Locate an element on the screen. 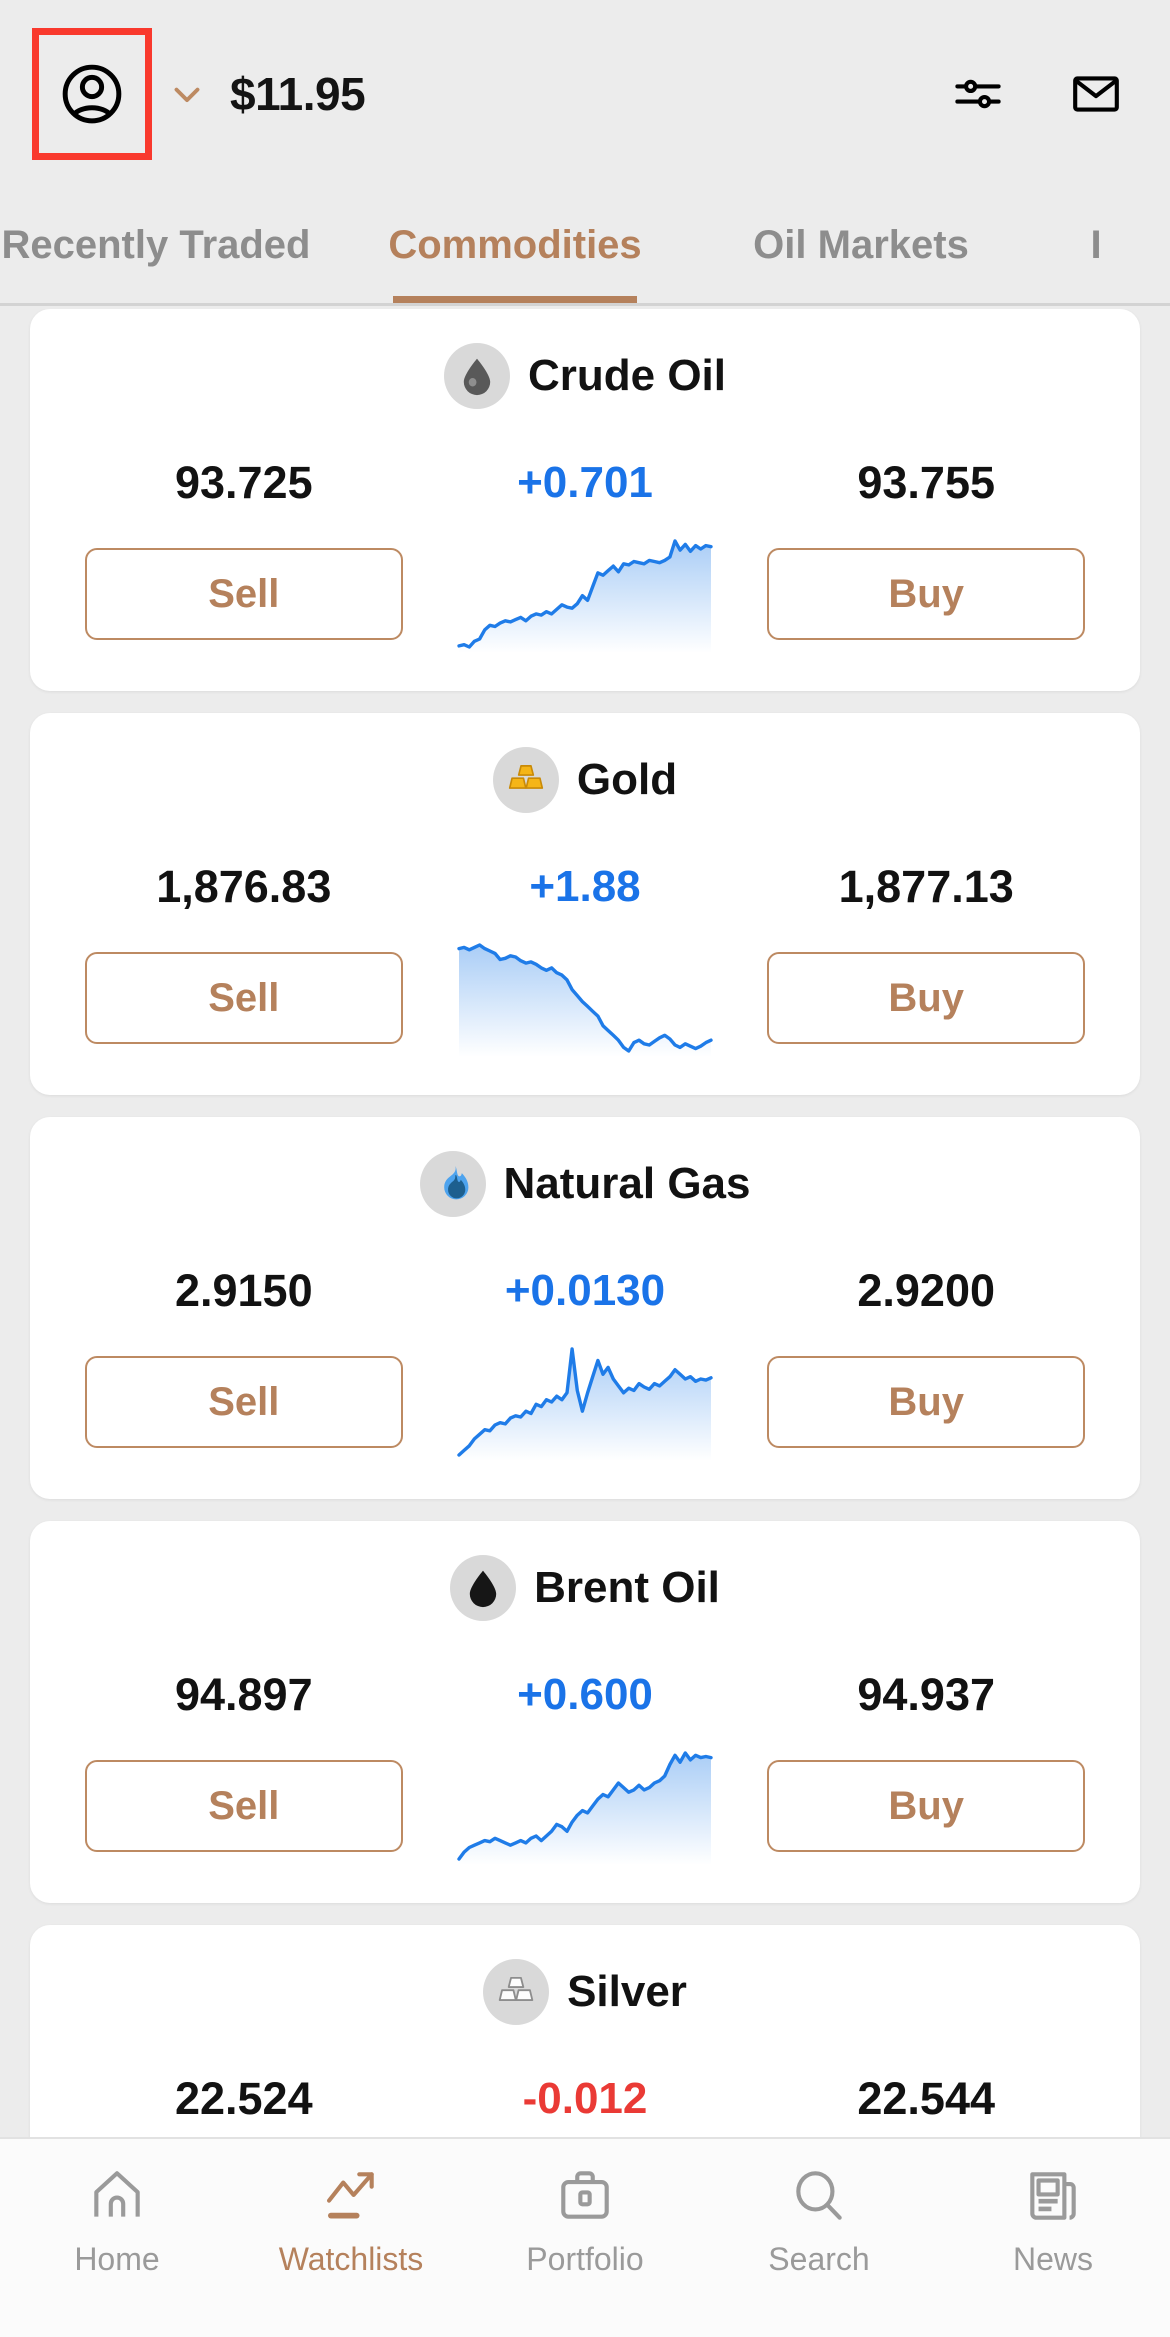 This screenshot has height=2337, width=1170. oil-drop-dark-icon is located at coordinates (483, 1588).